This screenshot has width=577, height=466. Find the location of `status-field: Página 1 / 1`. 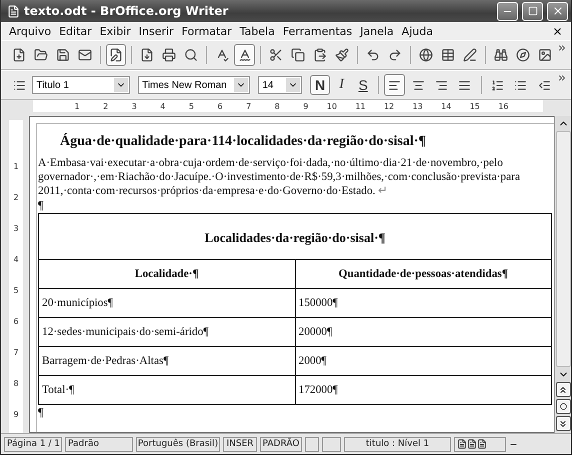

status-field: Página 1 / 1 is located at coordinates (33, 444).